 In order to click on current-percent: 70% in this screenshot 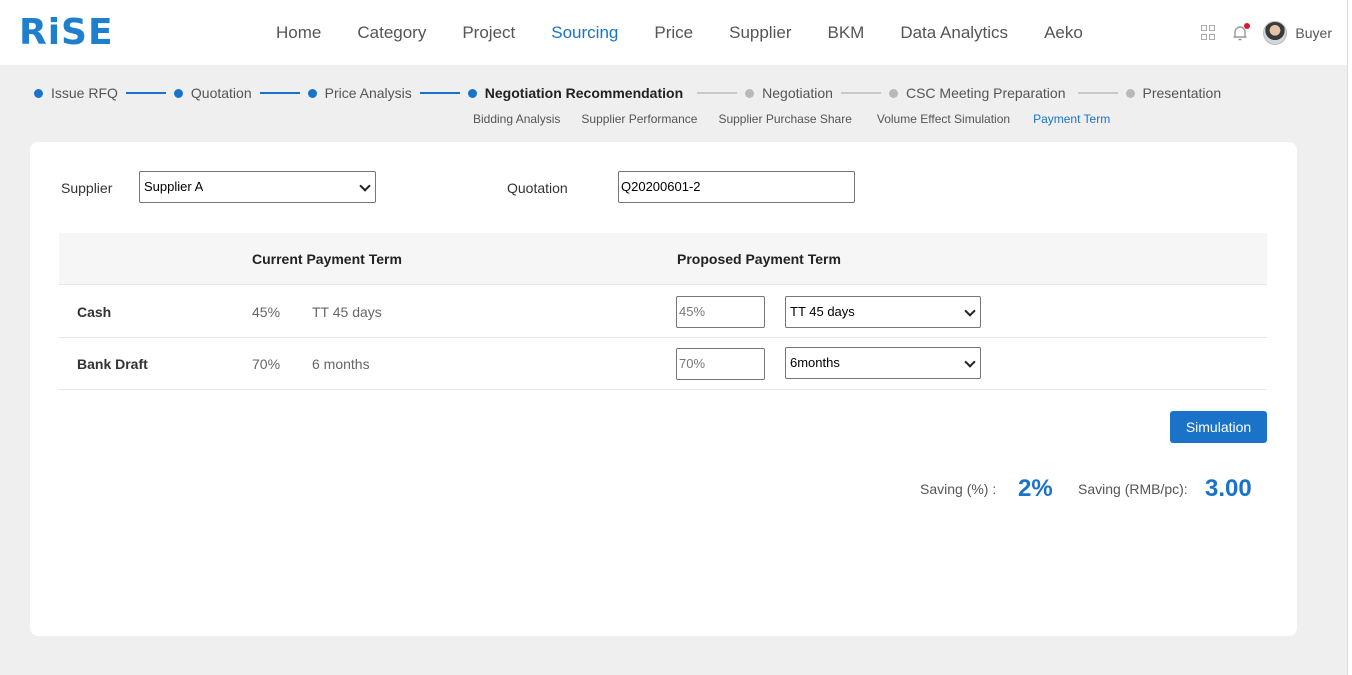, I will do `click(266, 364)`.